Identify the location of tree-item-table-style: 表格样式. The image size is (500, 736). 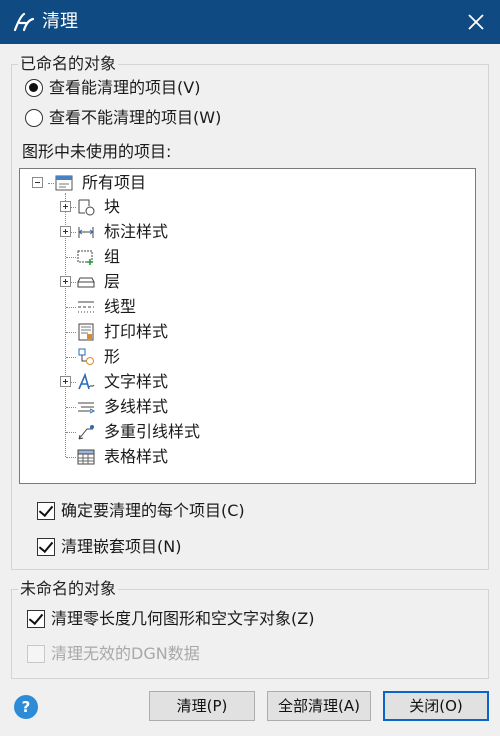
(122, 457).